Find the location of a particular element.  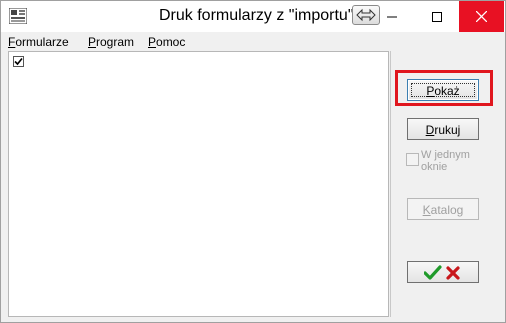

catalog-button-label: Katalog is located at coordinates (443, 210).